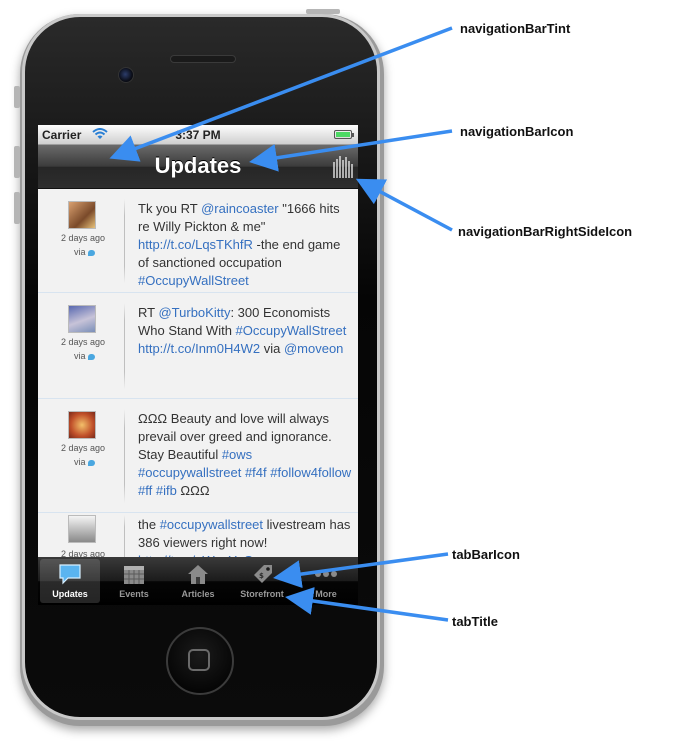 This screenshot has width=700, height=744. What do you see at coordinates (475, 621) in the screenshot?
I see `annotation-tabTitle: tabTitle` at bounding box center [475, 621].